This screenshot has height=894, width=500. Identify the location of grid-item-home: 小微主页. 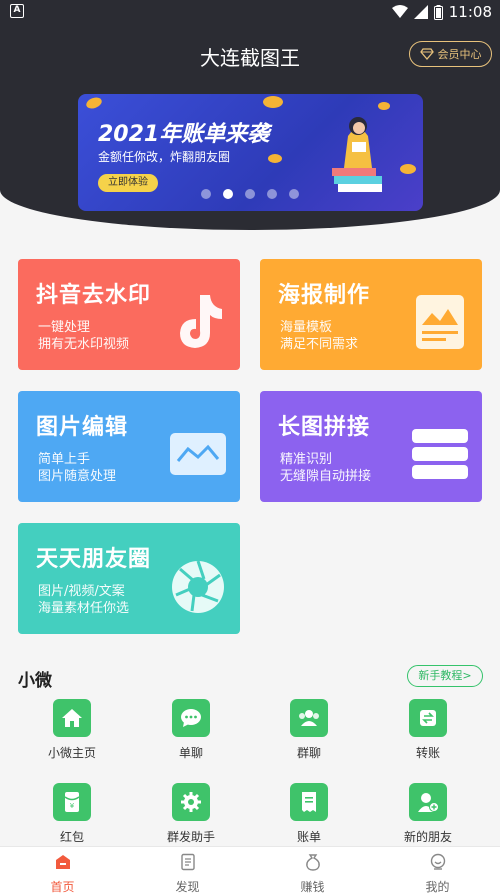
(72, 730).